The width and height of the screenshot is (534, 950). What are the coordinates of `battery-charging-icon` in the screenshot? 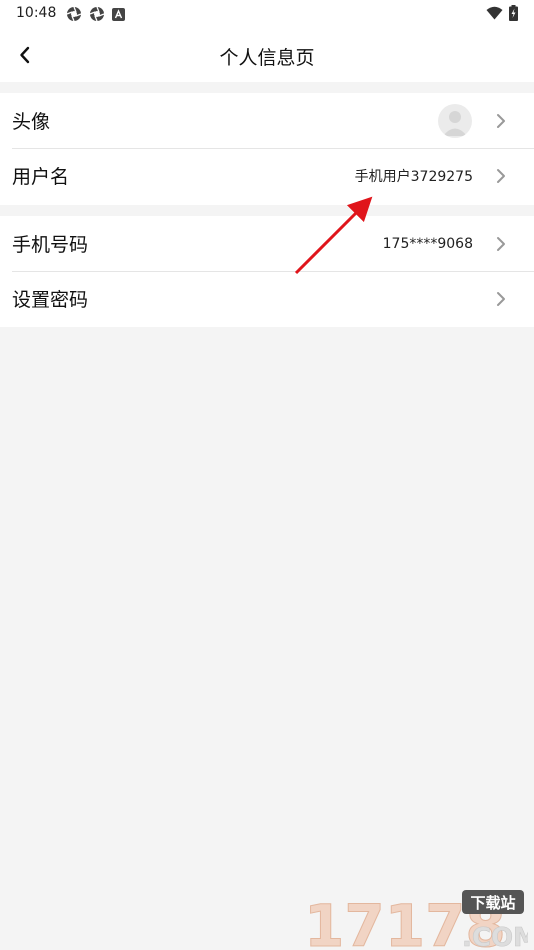 It's located at (513, 13).